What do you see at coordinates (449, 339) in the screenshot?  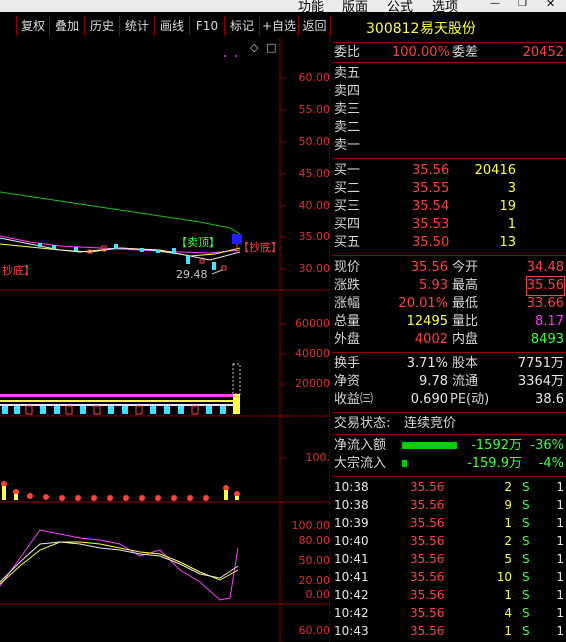 I see `quote-row: 外盘 4002 内盘 8493` at bounding box center [449, 339].